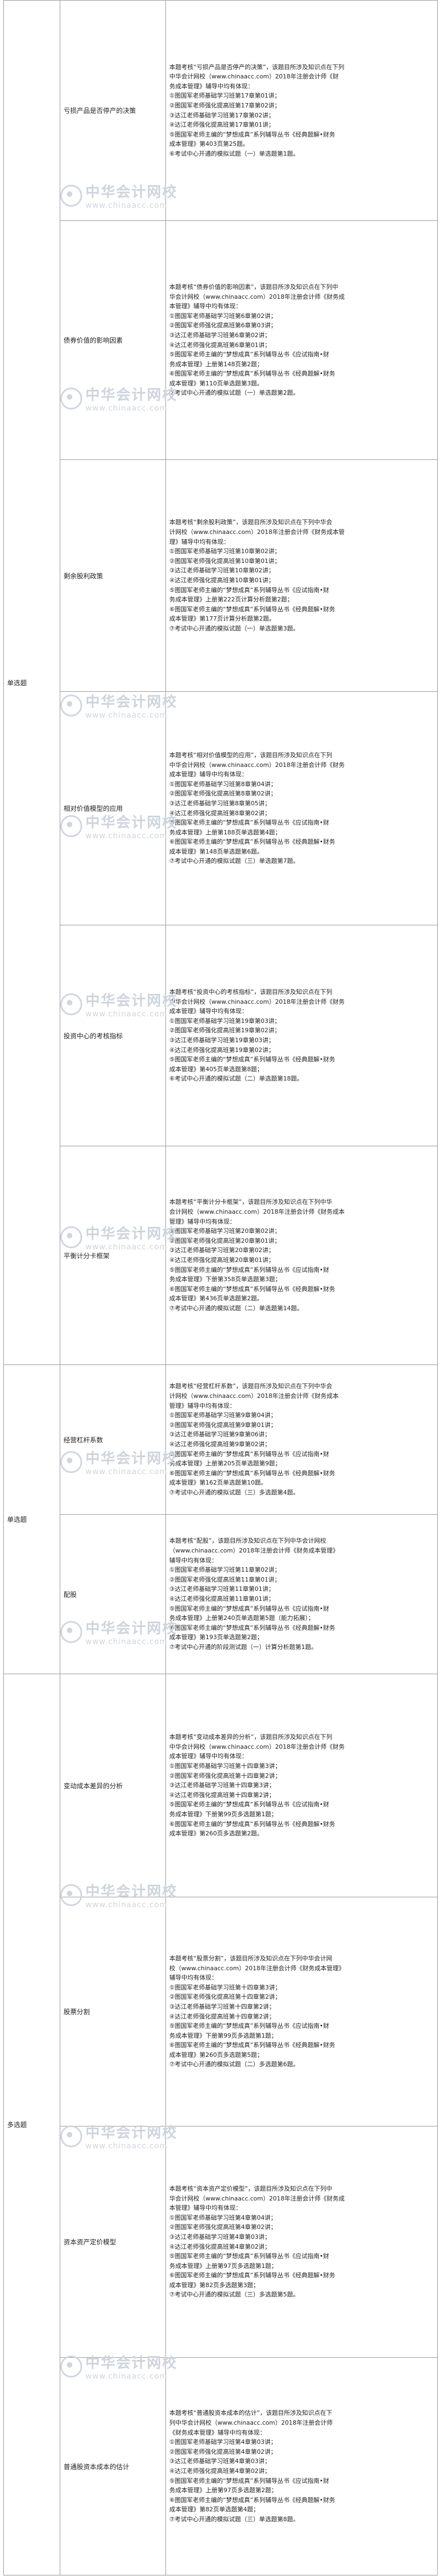 The width and height of the screenshot is (441, 2576). I want to click on content-line: 理》辅导中均有体现：, so click(199, 541).